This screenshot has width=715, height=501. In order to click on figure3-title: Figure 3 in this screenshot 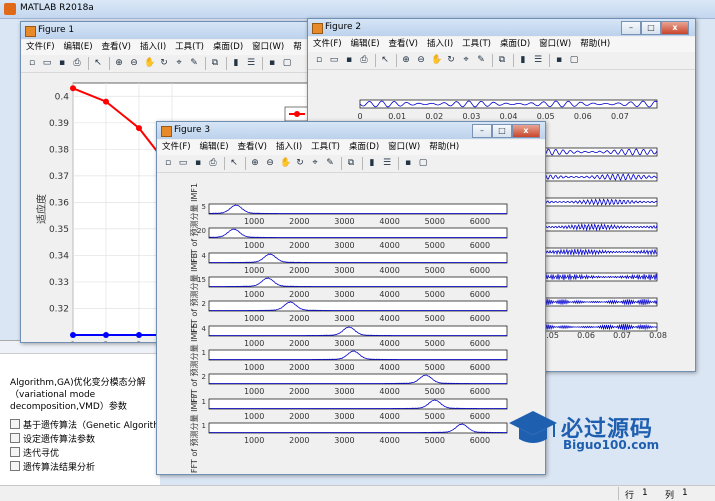, I will do `click(192, 130)`.